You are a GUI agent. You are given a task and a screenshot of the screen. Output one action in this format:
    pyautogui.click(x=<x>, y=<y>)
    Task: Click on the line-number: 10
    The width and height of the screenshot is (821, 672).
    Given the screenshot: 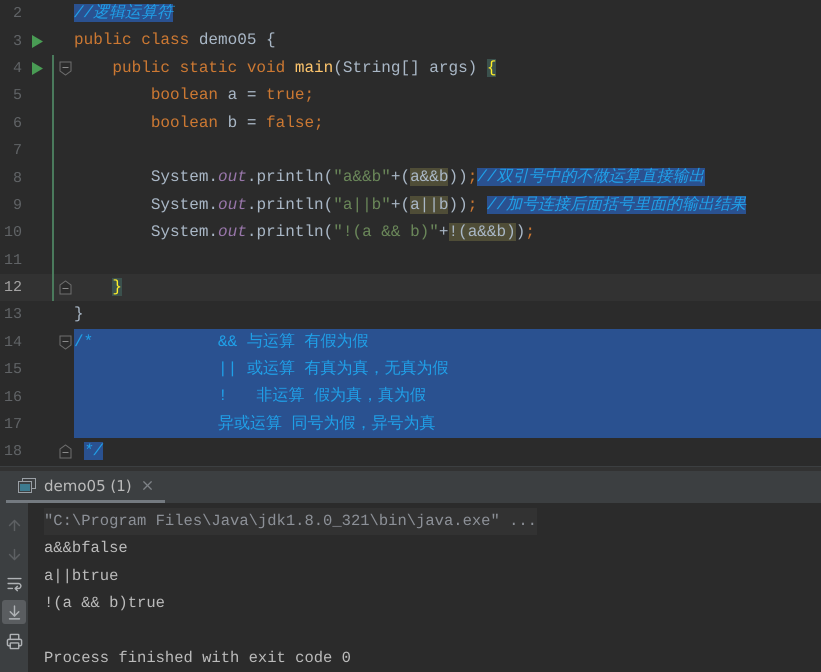 What is the action you would take?
    pyautogui.click(x=12, y=233)
    